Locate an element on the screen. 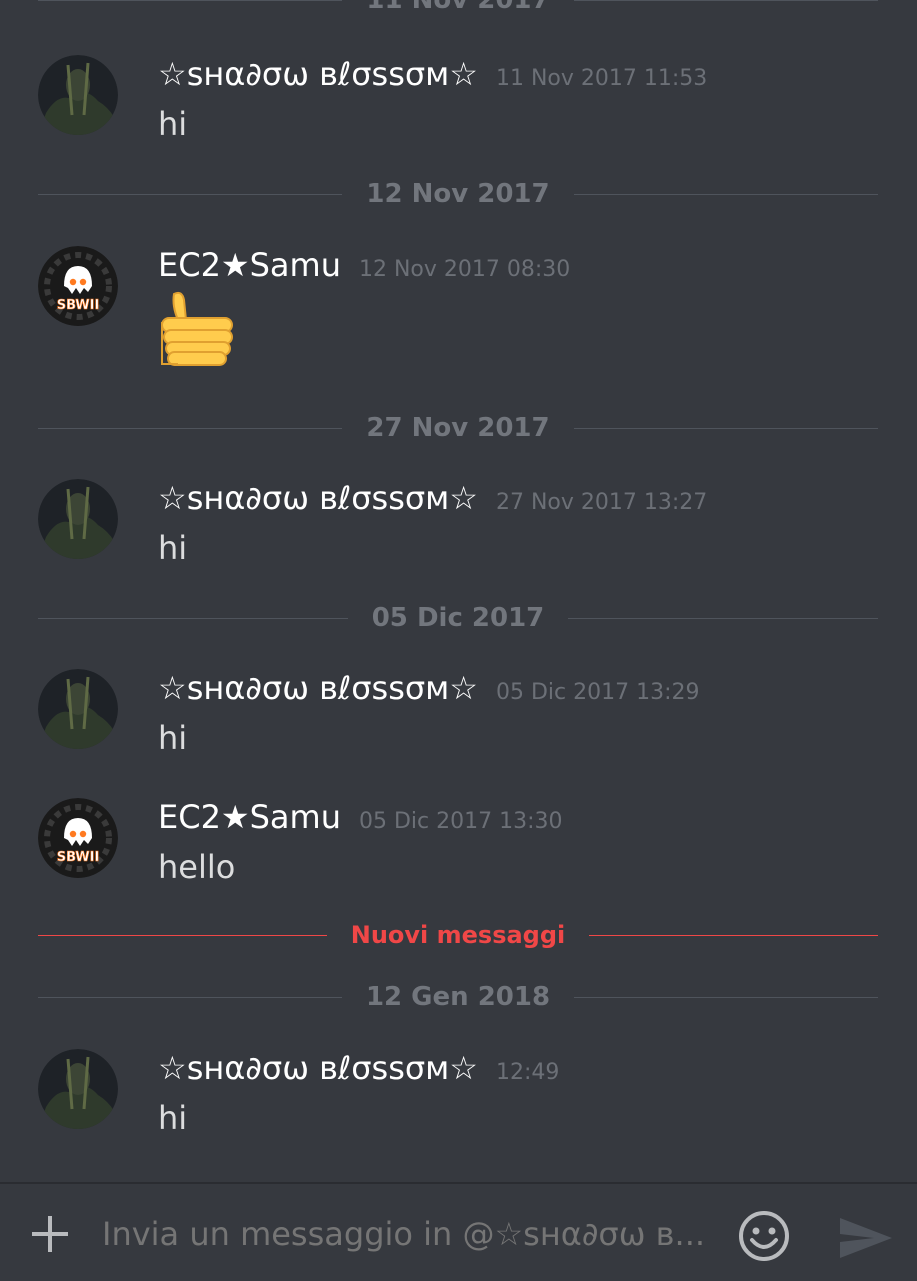 The image size is (917, 1281). plus-icon is located at coordinates (50, 1234).